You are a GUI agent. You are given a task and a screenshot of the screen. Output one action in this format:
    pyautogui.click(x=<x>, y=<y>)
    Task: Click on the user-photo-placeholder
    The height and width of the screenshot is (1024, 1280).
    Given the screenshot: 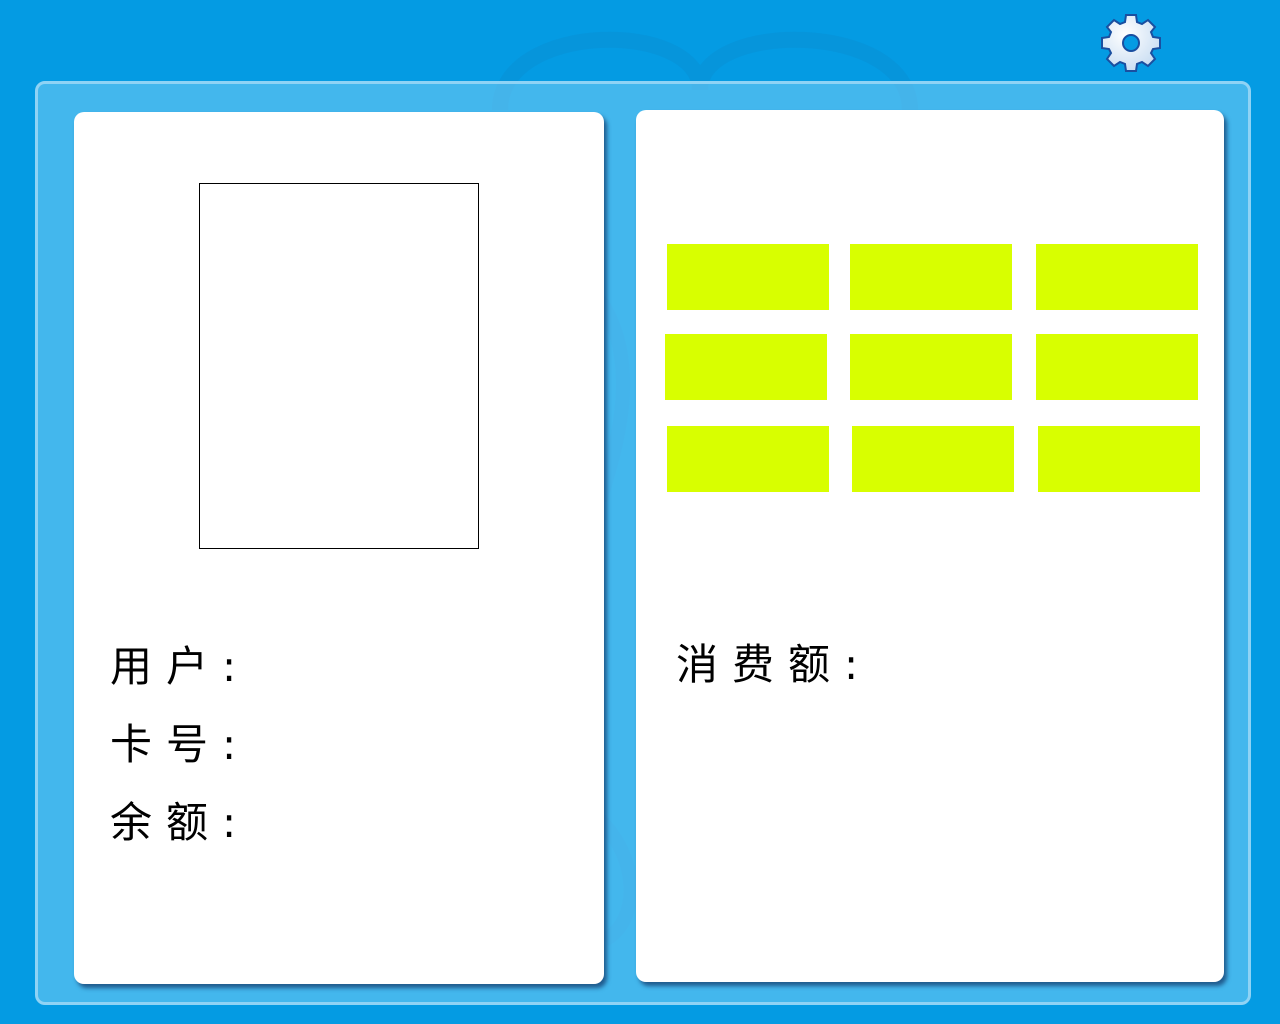 What is the action you would take?
    pyautogui.click(x=339, y=366)
    